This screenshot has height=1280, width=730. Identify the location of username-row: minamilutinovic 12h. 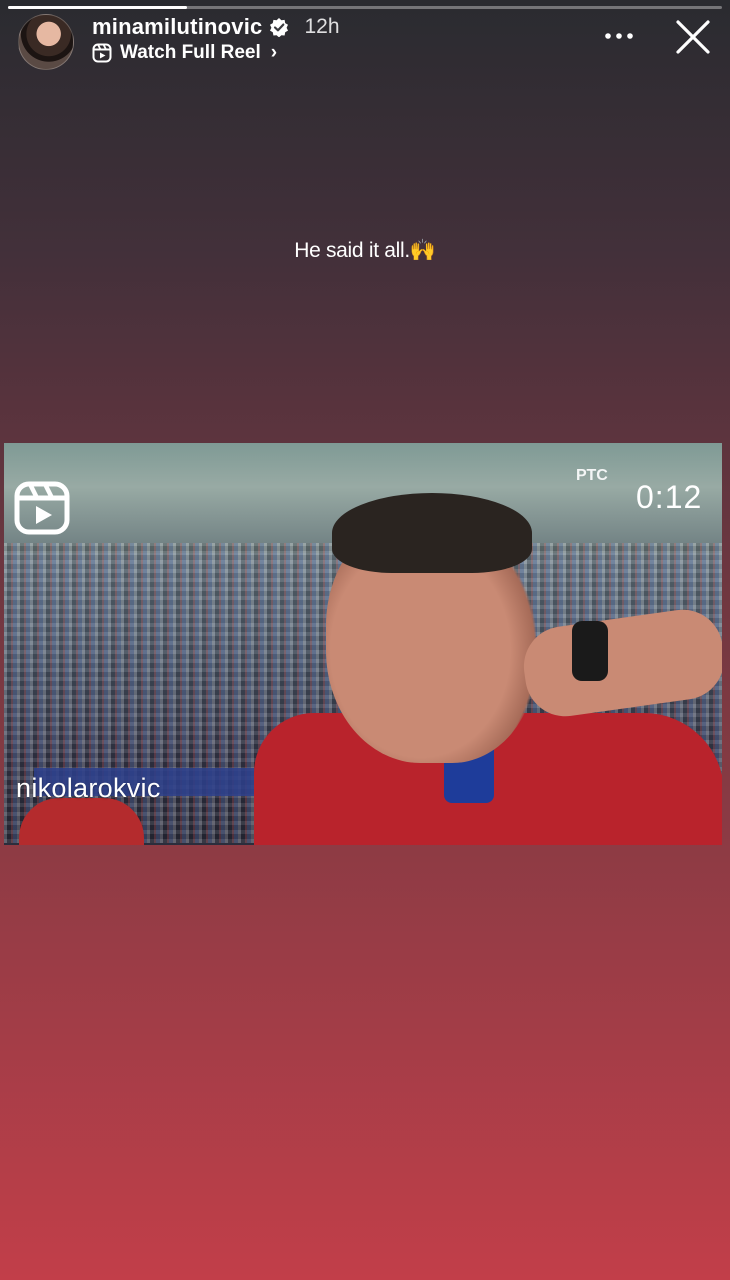
(216, 27).